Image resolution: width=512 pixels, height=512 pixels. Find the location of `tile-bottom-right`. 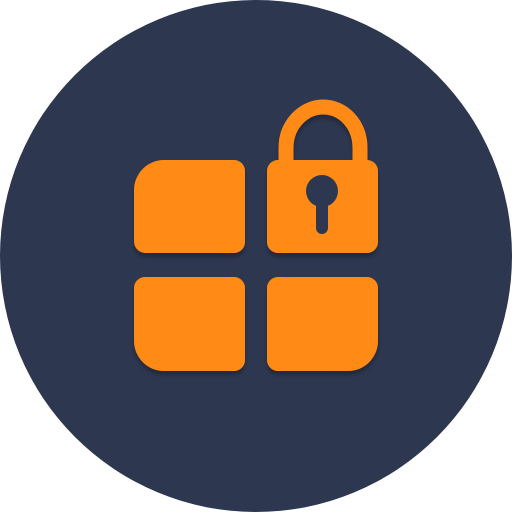

tile-bottom-right is located at coordinates (322, 324).